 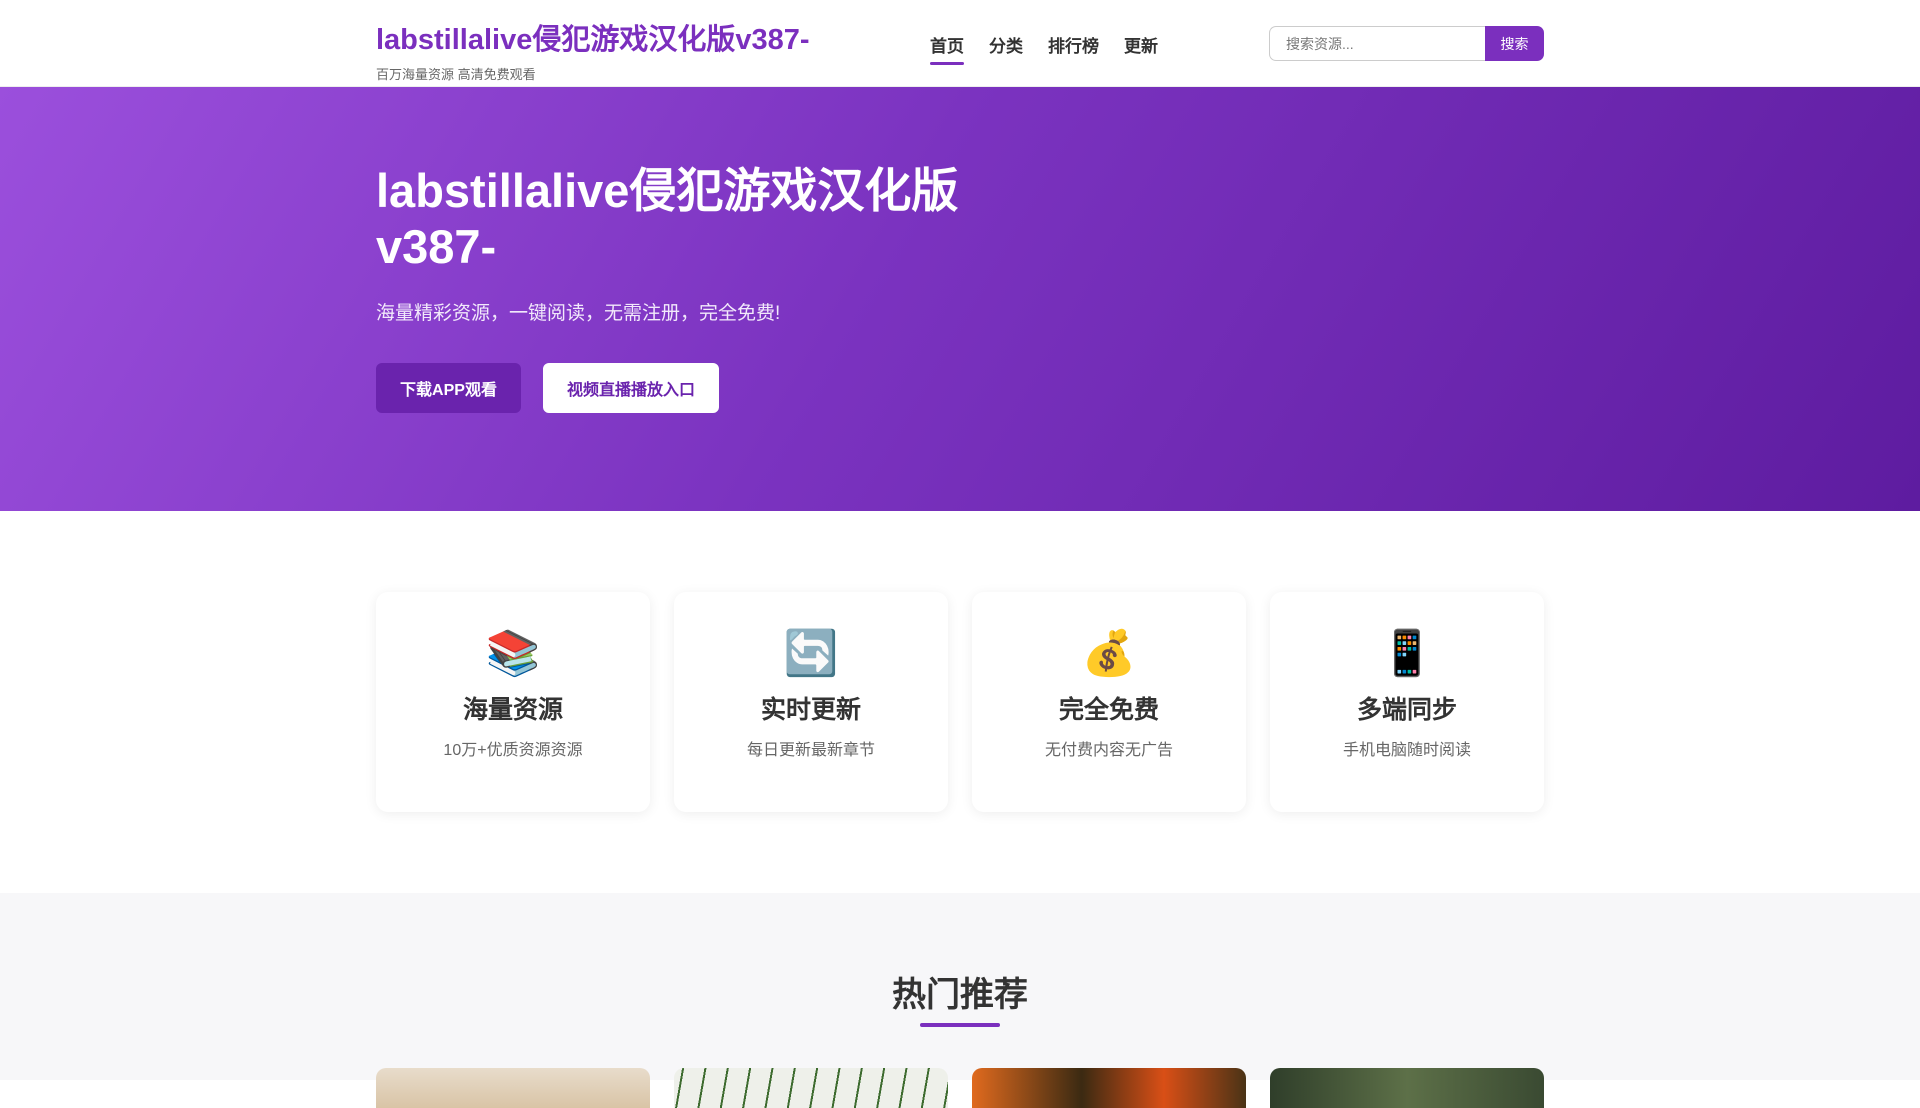 I want to click on download-app-button: 下载APP观看, so click(x=448, y=388).